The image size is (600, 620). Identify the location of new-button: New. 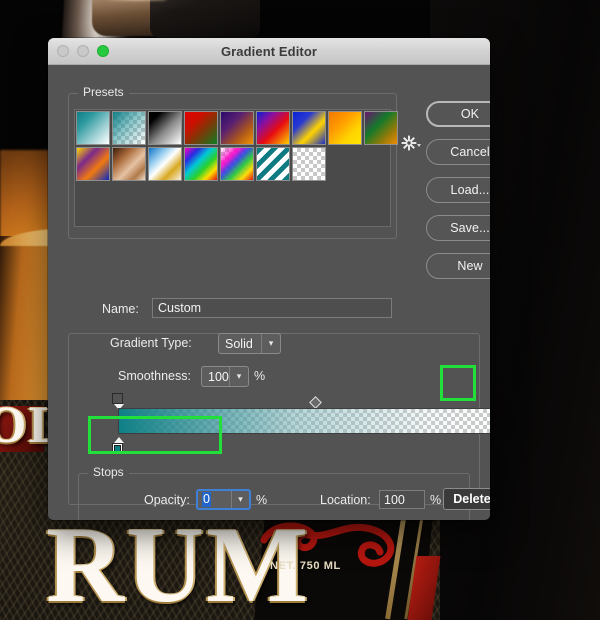
(458, 266).